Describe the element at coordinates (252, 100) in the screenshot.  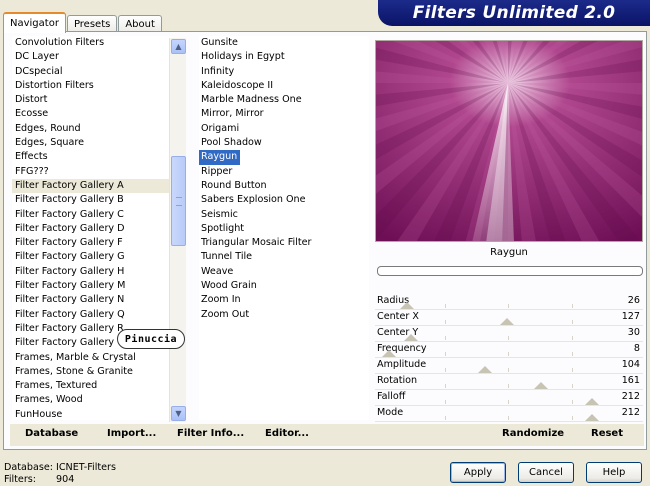
I see `filter-item: Marble Madness One` at that location.